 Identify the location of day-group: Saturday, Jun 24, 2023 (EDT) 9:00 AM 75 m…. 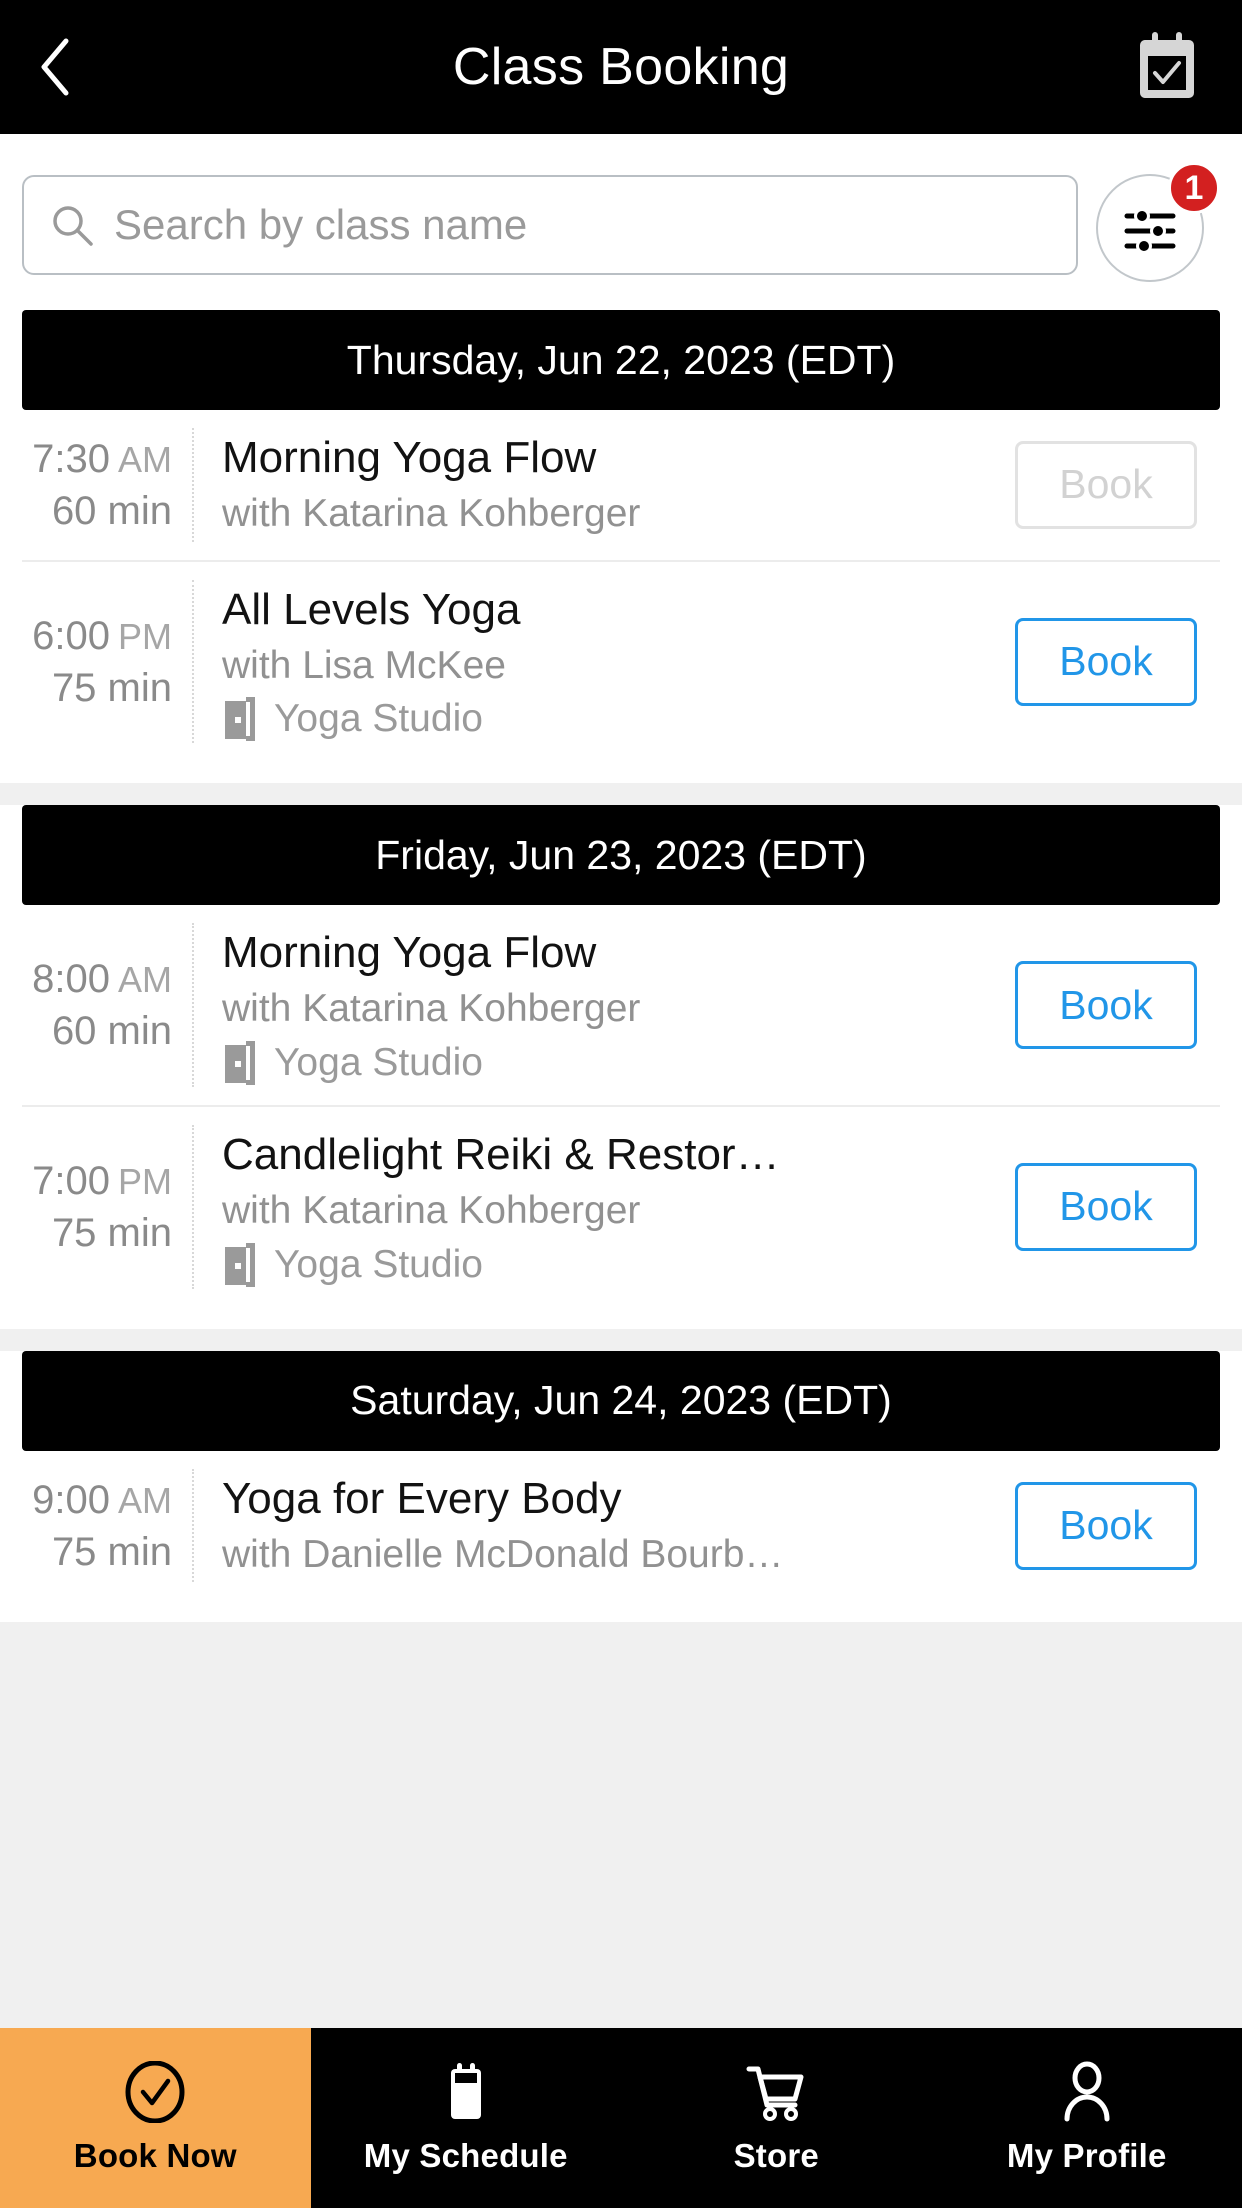
(621, 1486).